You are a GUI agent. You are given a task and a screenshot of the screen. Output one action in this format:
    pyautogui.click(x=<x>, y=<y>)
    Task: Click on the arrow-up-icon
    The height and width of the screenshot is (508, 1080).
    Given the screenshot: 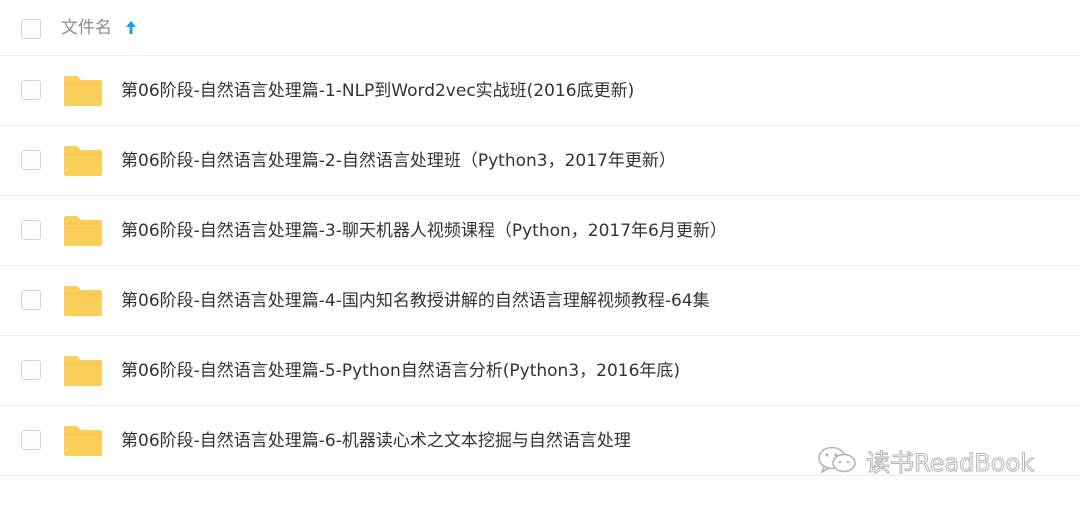 What is the action you would take?
    pyautogui.click(x=131, y=28)
    